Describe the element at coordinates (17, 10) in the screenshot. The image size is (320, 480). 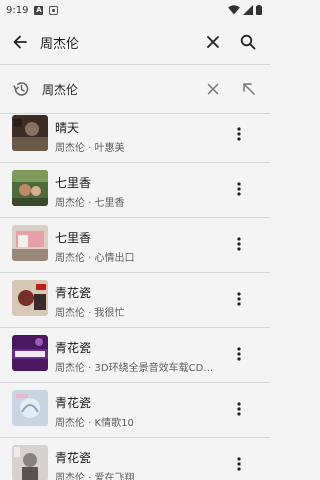
I see `status-time: 9:19` at that location.